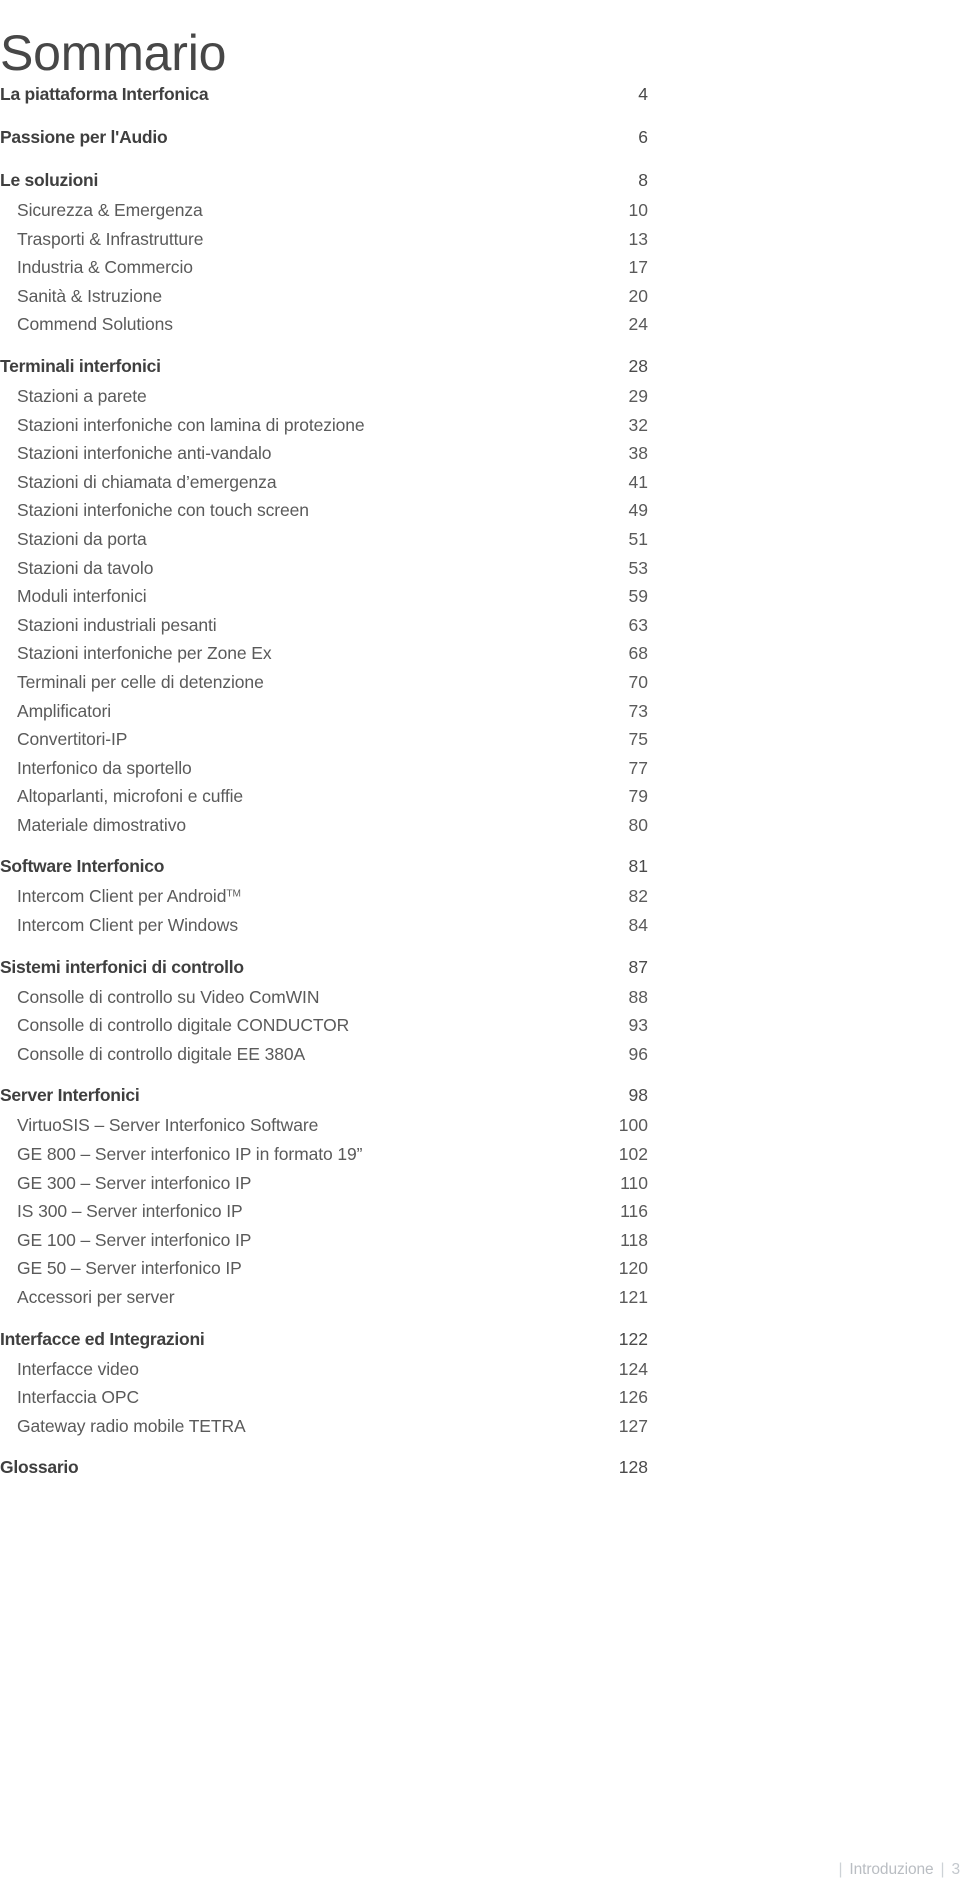  Describe the element at coordinates (324, 572) in the screenshot. I see `toc-item-row: Stazioni da tavolo 53` at that location.